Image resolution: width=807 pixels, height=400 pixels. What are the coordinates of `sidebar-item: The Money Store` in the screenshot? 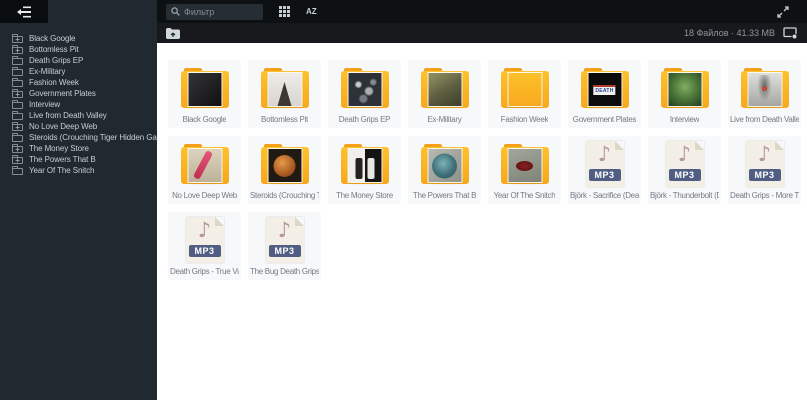 It's located at (78, 148).